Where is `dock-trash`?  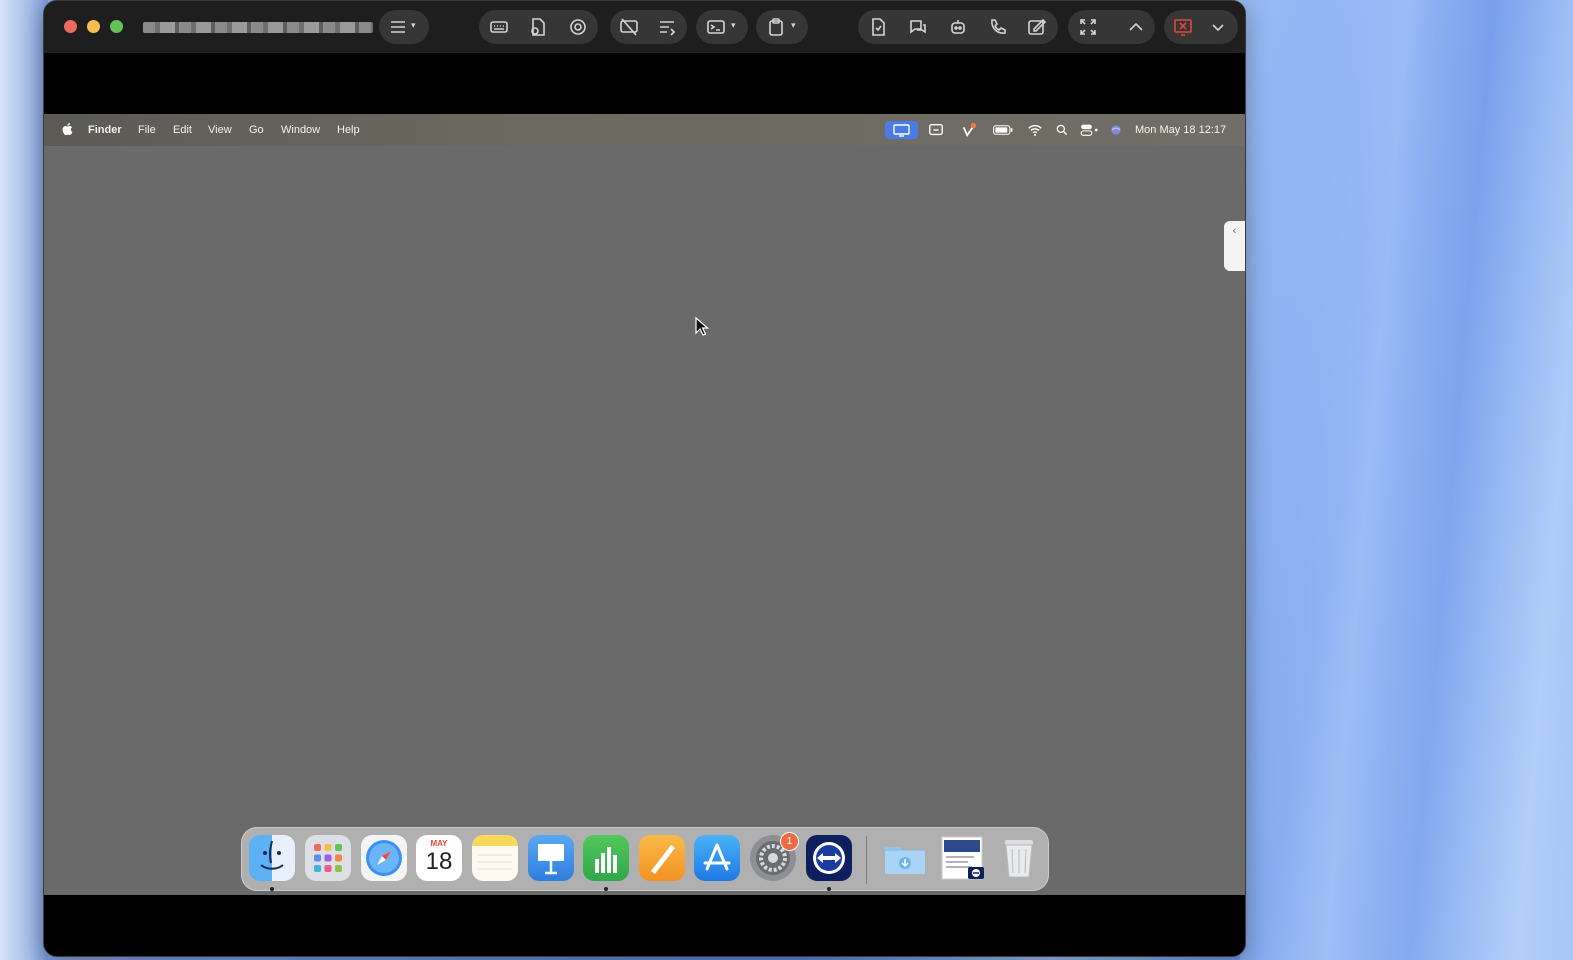 dock-trash is located at coordinates (1019, 858).